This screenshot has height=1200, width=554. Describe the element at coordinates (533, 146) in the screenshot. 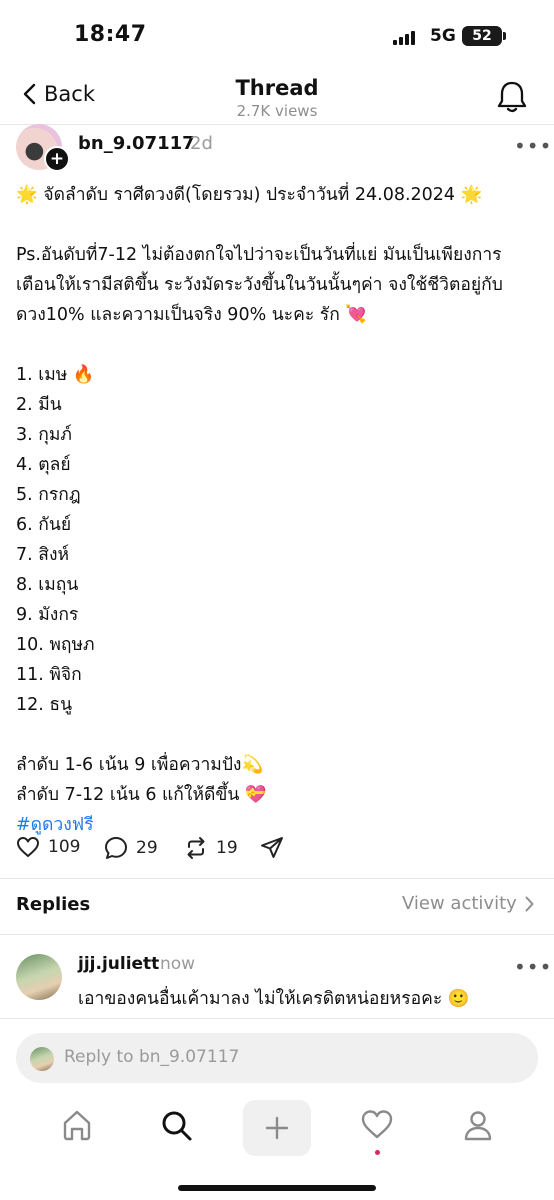

I see `more-options-icon: •••` at that location.